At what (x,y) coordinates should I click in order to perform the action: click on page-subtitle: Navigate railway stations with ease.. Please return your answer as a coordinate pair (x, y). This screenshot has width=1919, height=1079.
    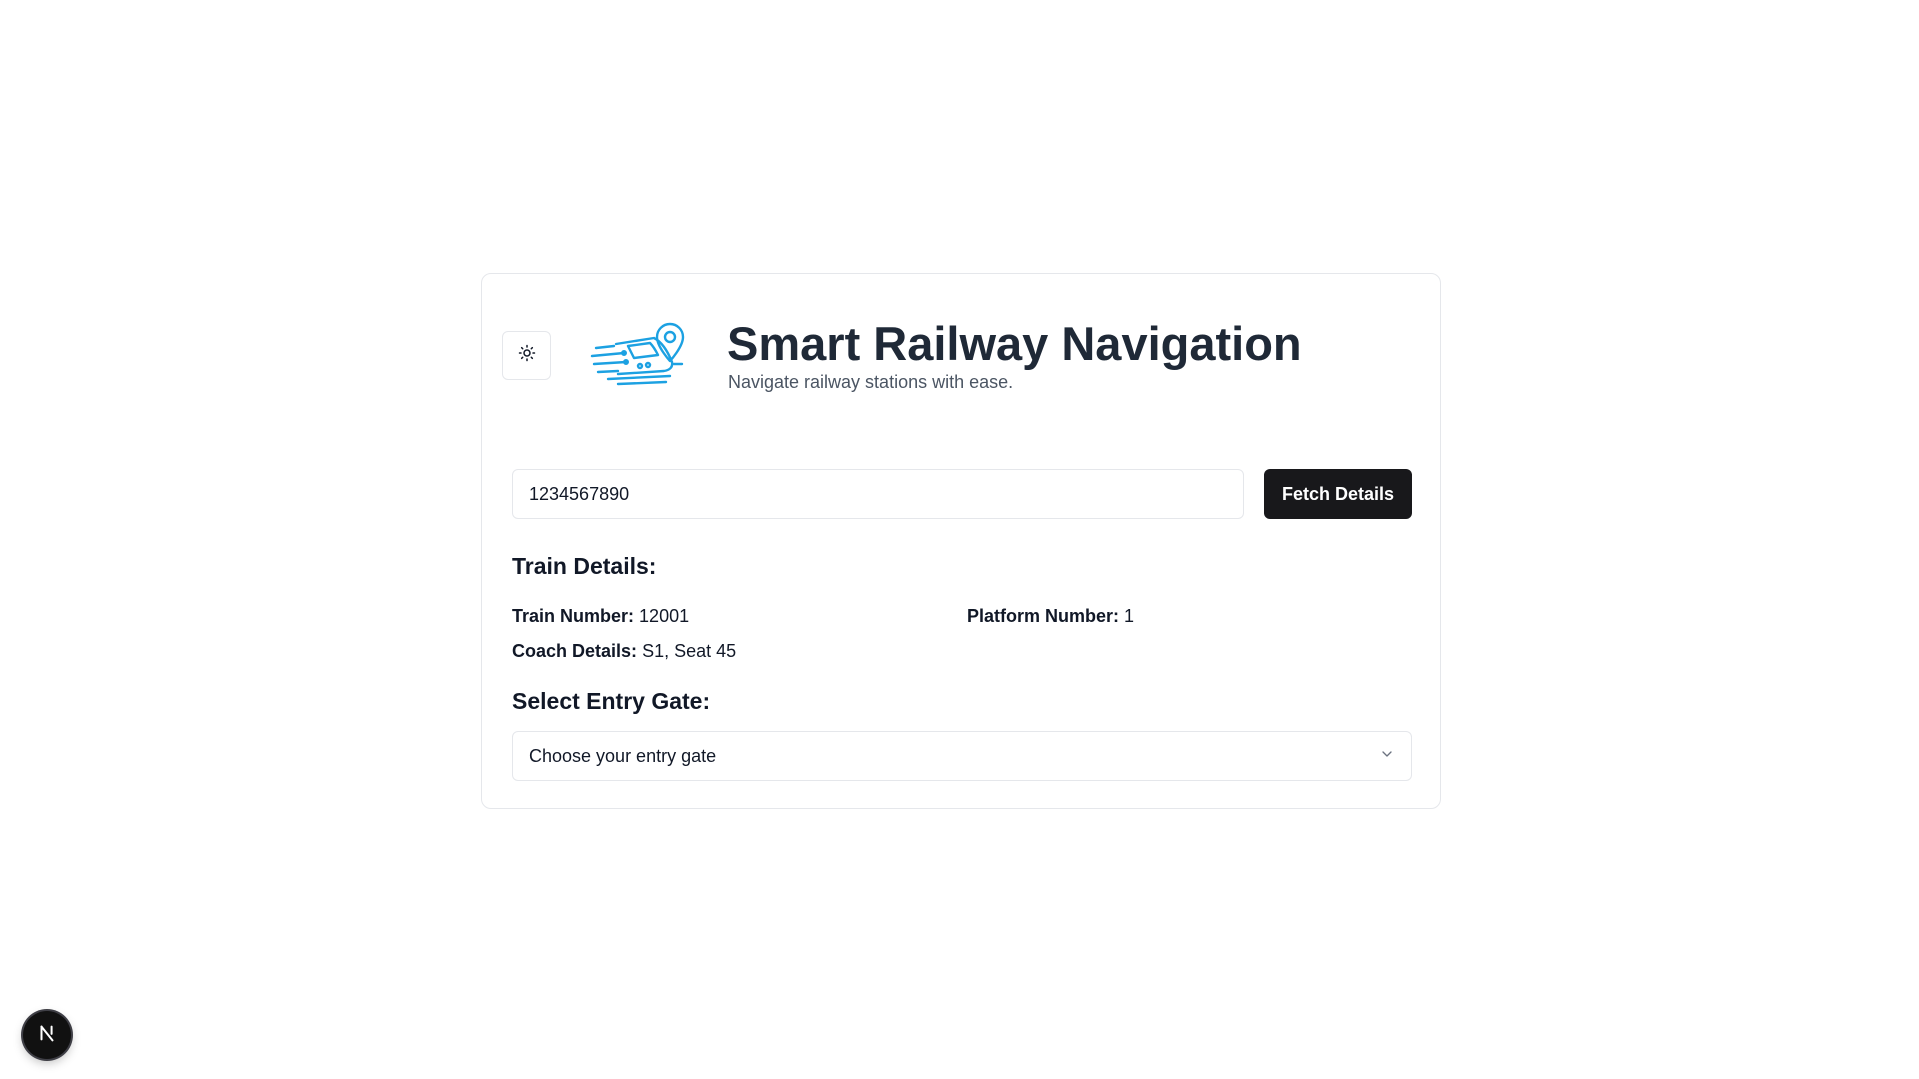
    Looking at the image, I should click on (871, 382).